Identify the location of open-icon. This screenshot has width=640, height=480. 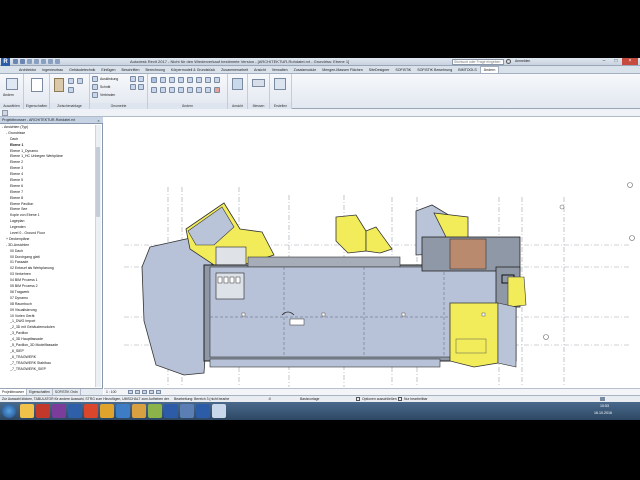
(15, 61).